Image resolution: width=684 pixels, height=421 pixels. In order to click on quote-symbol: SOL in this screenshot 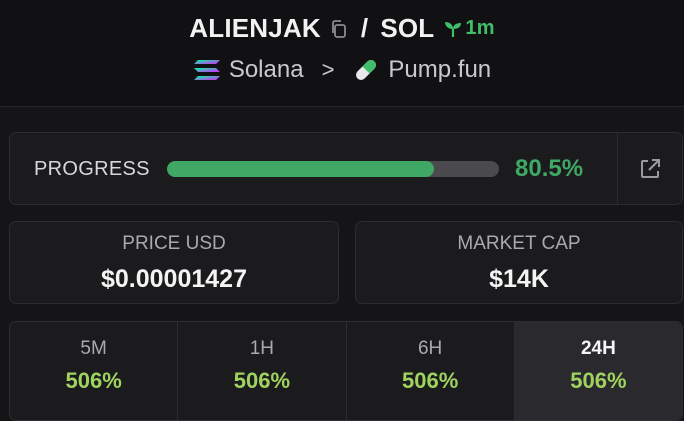, I will do `click(407, 28)`.